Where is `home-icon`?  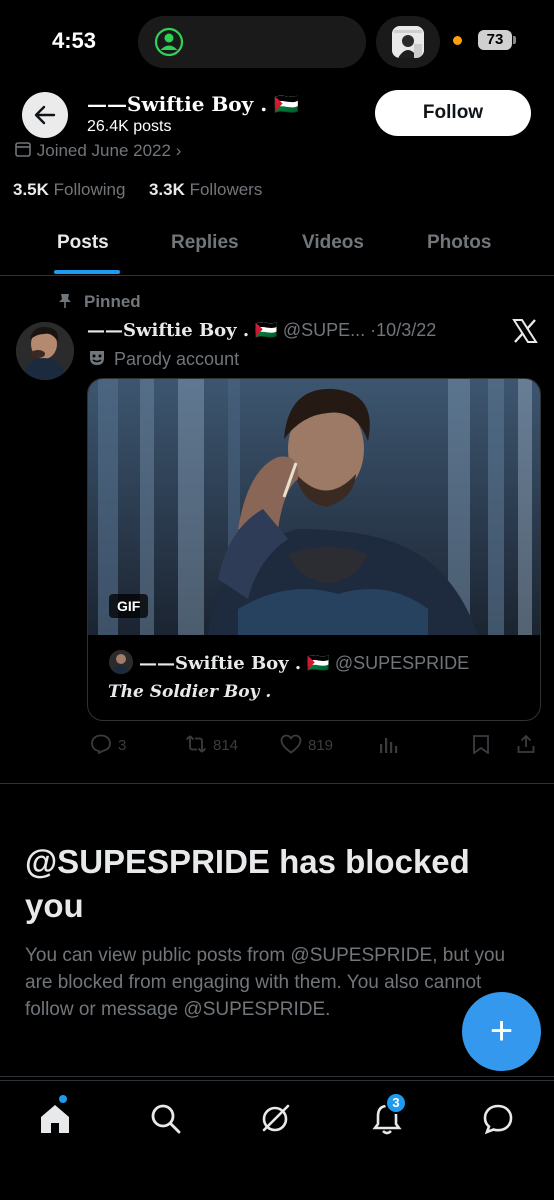
home-icon is located at coordinates (55, 1119).